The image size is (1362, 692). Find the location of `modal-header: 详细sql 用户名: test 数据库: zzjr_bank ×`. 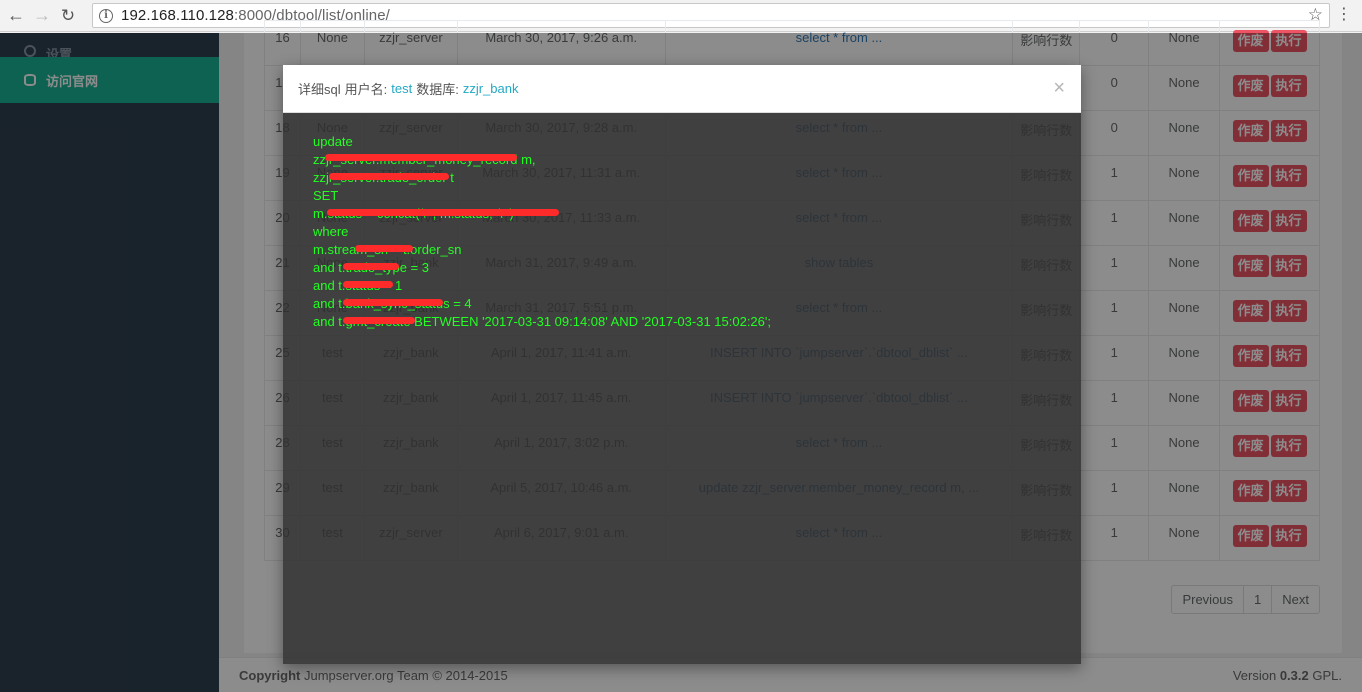

modal-header: 详细sql 用户名: test 数据库: zzjr_bank × is located at coordinates (682, 89).